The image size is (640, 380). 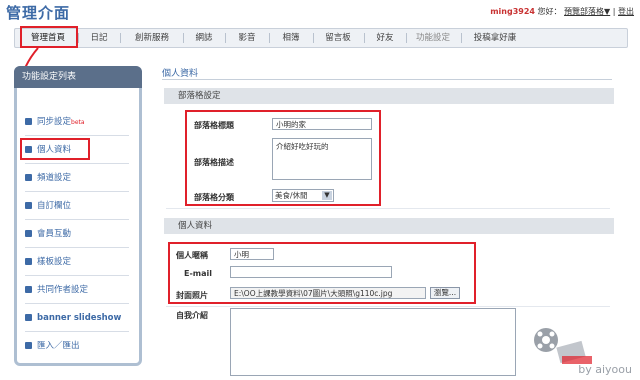 I want to click on preview-blog-link: 預覽部落格▼, so click(x=587, y=11).